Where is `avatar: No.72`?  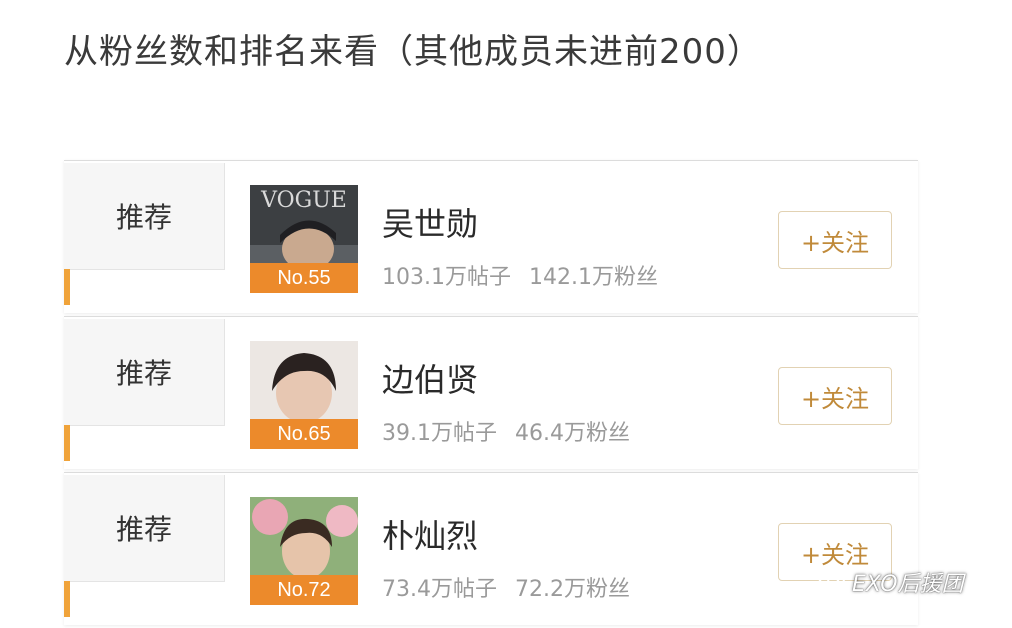 avatar: No.72 is located at coordinates (304, 551).